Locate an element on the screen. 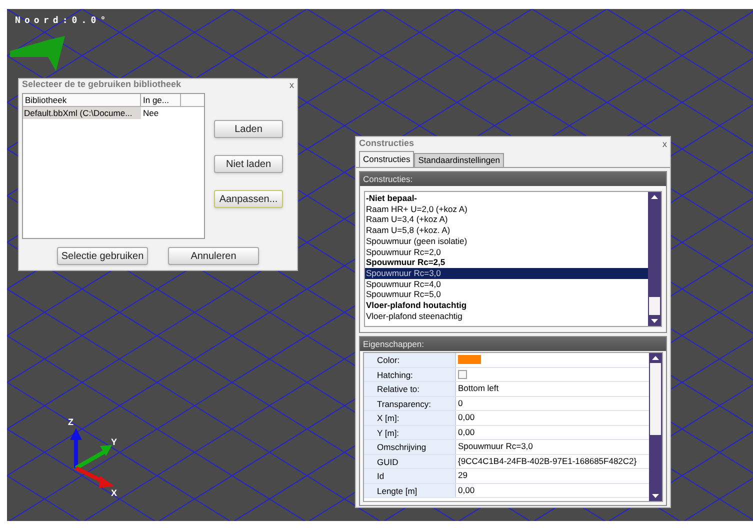 Image resolution: width=753 pixels, height=528 pixels. property-value: 29 is located at coordinates (463, 475).